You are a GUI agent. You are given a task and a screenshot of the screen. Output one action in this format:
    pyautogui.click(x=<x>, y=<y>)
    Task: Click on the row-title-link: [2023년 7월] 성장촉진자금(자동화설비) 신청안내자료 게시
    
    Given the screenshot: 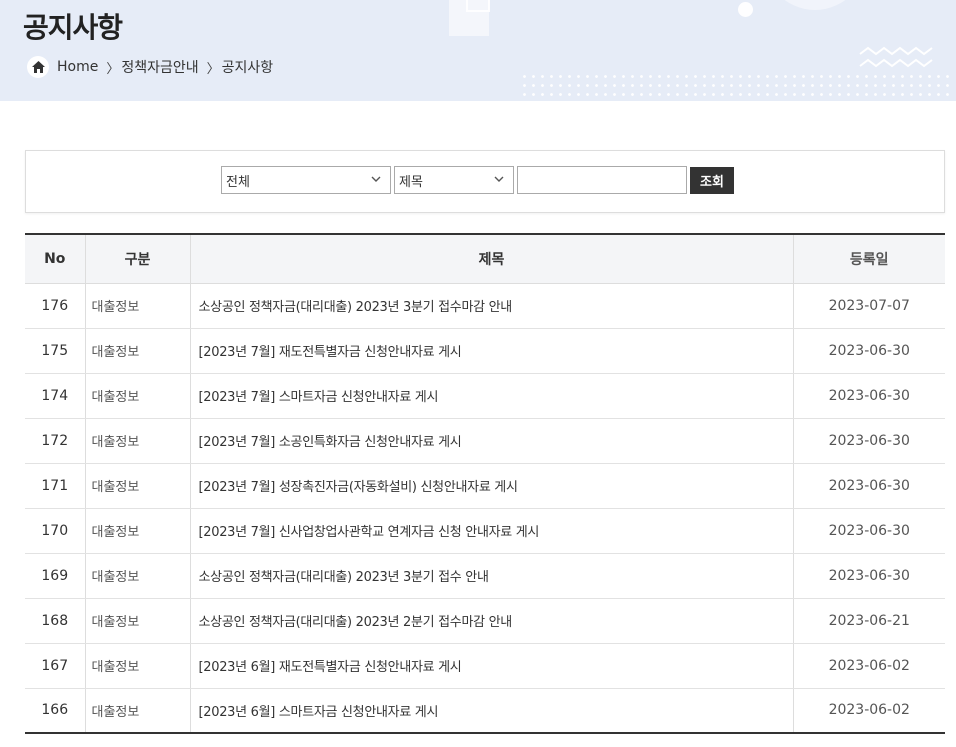 What is the action you would take?
    pyautogui.click(x=491, y=486)
    